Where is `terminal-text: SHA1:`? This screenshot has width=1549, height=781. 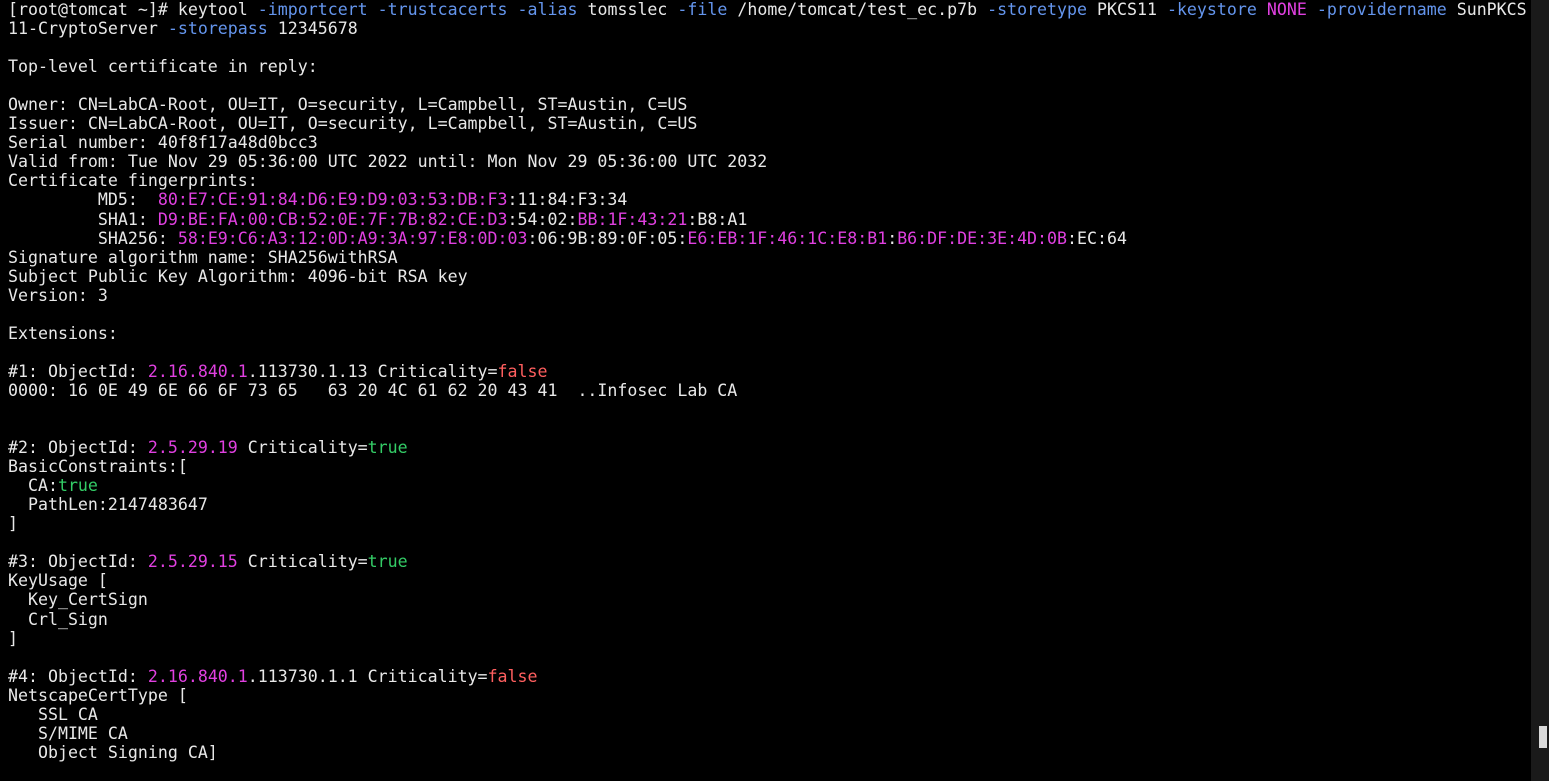 terminal-text: SHA1: is located at coordinates (83, 219).